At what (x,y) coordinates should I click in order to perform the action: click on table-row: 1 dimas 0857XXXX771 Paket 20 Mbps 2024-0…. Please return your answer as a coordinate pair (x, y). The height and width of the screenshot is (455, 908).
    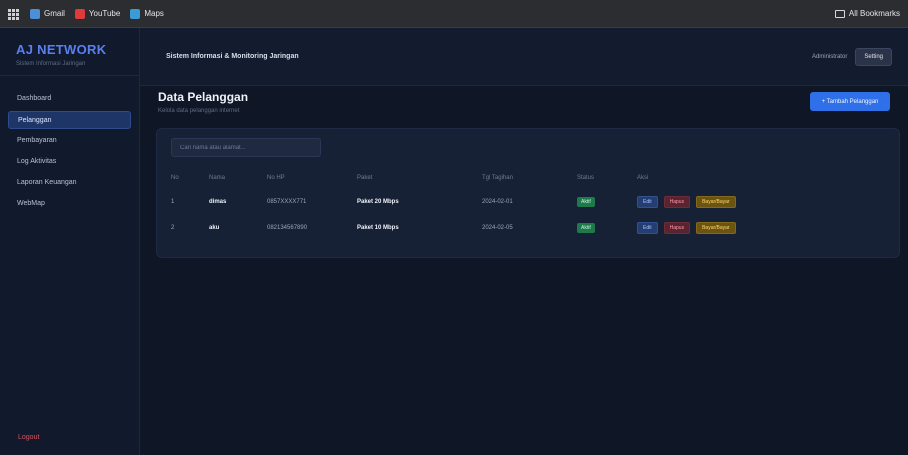
    Looking at the image, I should click on (529, 202).